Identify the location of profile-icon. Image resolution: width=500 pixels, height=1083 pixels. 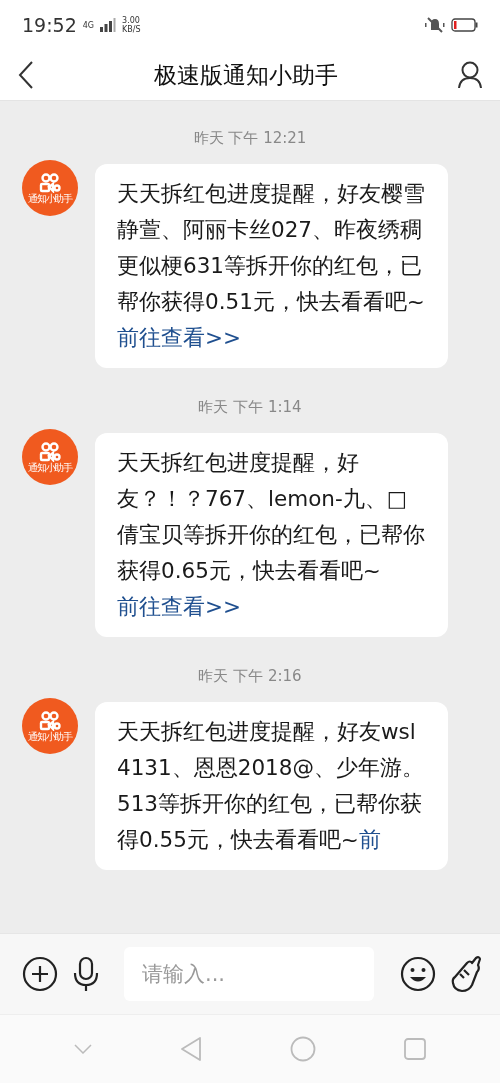
(470, 75).